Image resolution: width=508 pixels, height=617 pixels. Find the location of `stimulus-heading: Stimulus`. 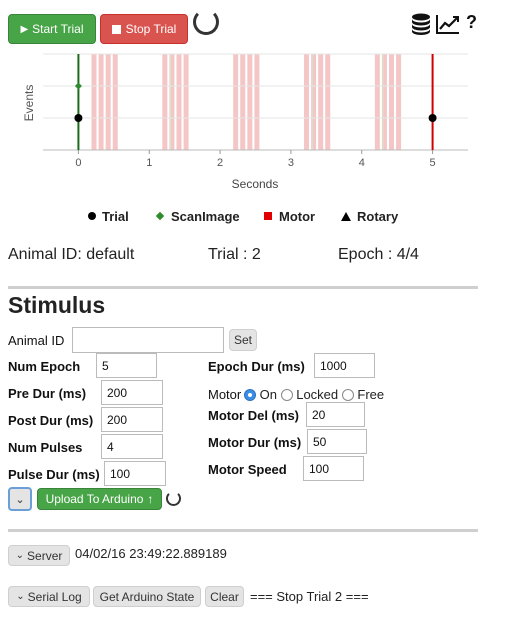

stimulus-heading: Stimulus is located at coordinates (57, 305).